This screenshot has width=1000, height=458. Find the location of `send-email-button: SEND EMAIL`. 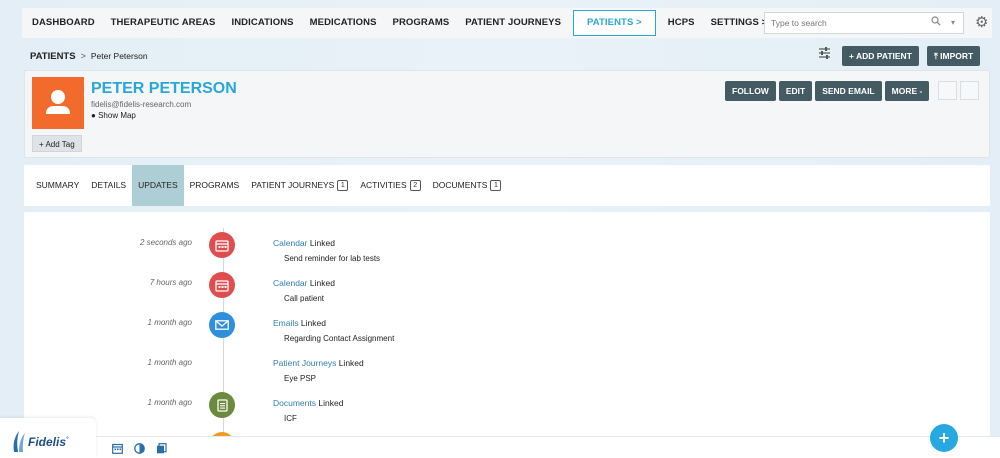

send-email-button: SEND EMAIL is located at coordinates (848, 91).